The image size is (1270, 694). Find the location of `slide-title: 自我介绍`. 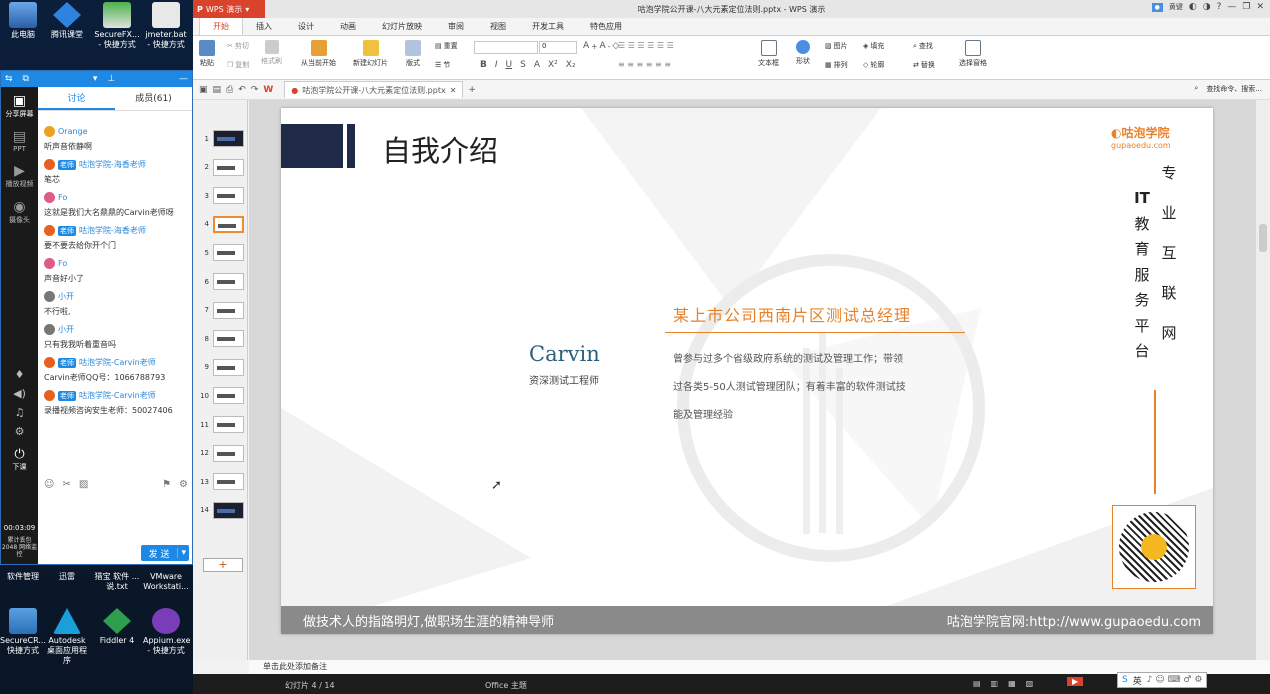

slide-title: 自我介绍 is located at coordinates (440, 149).